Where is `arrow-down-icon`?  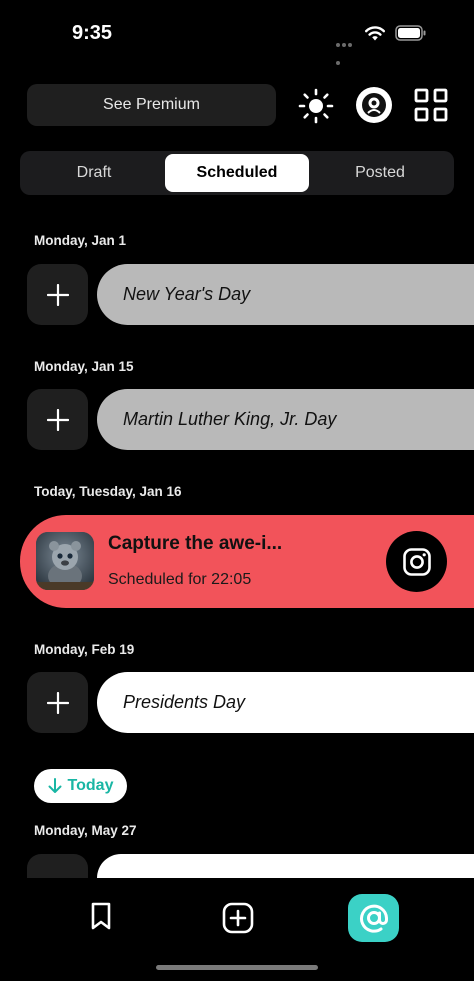 arrow-down-icon is located at coordinates (55, 785).